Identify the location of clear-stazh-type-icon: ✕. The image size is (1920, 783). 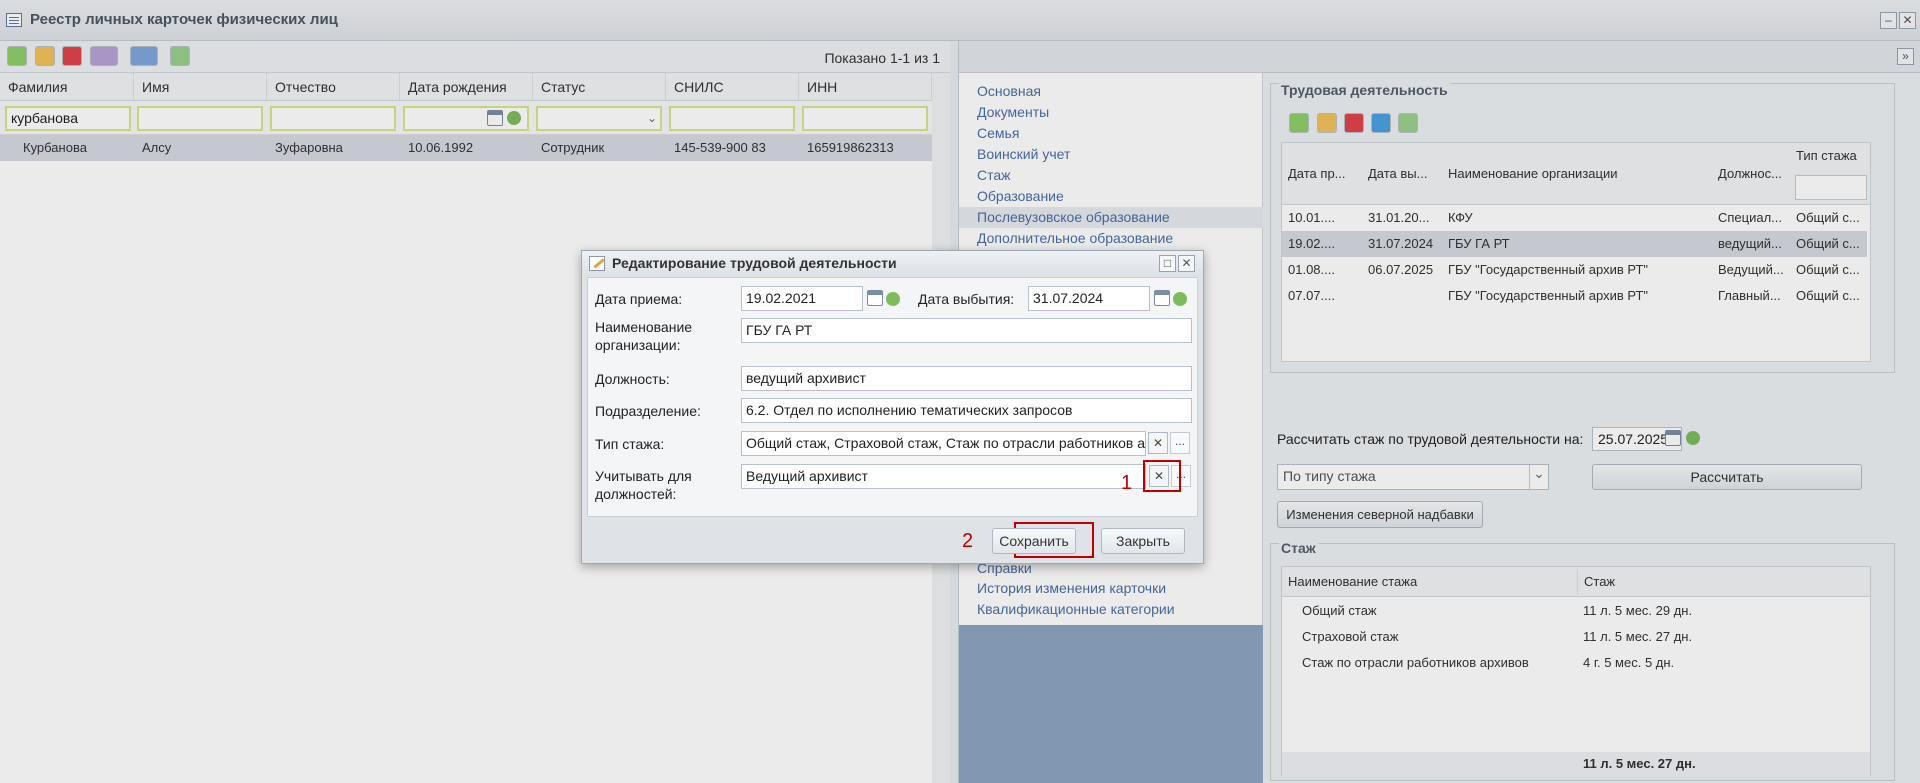
(1158, 443).